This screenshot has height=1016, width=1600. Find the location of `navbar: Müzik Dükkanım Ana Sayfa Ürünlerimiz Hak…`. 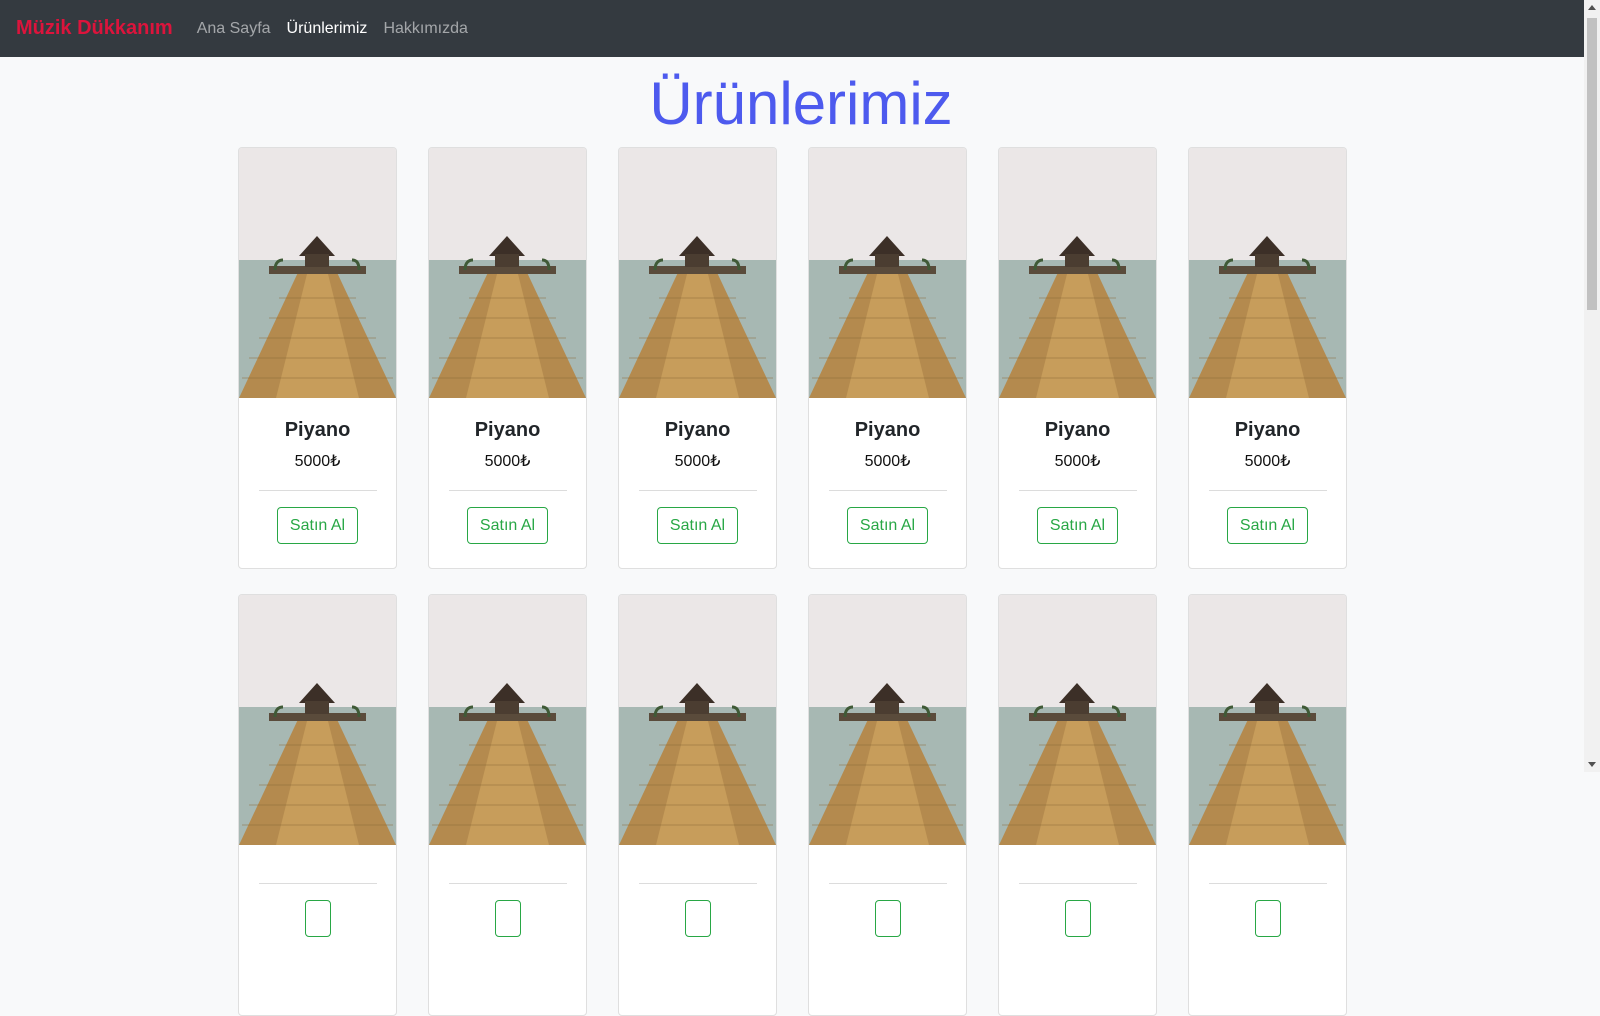

navbar: Müzik Dükkanım Ana Sayfa Ürünlerimiz Hak… is located at coordinates (792, 28).